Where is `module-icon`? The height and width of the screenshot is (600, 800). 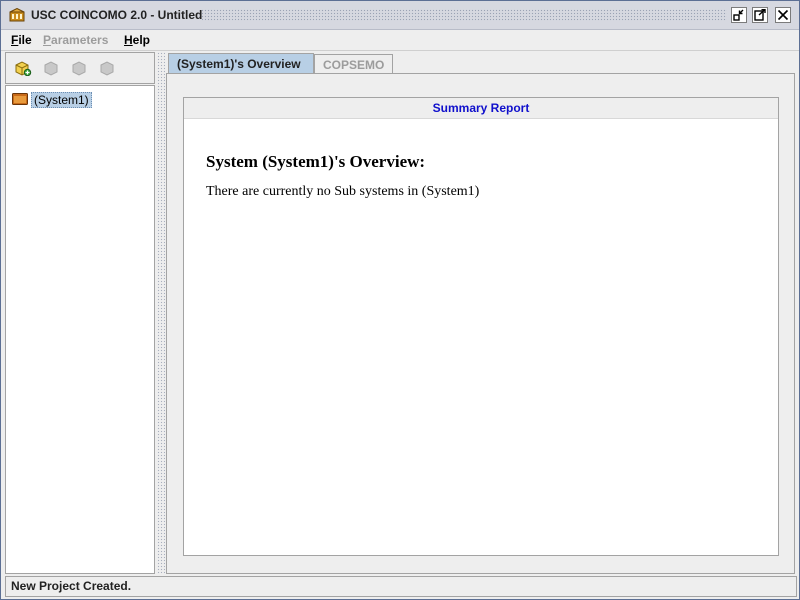 module-icon is located at coordinates (107, 68).